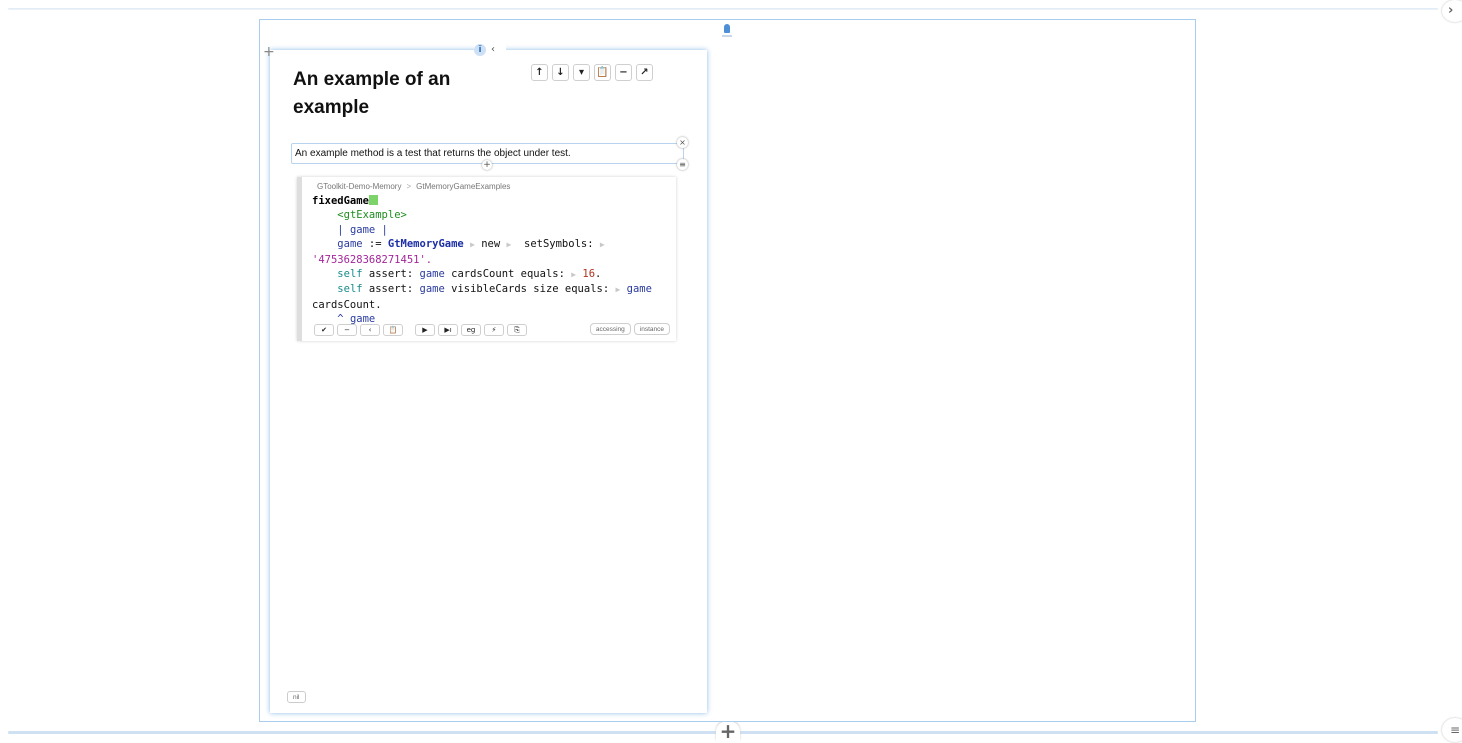  Describe the element at coordinates (480, 50) in the screenshot. I see `page-tab-icon: ĭ` at that location.